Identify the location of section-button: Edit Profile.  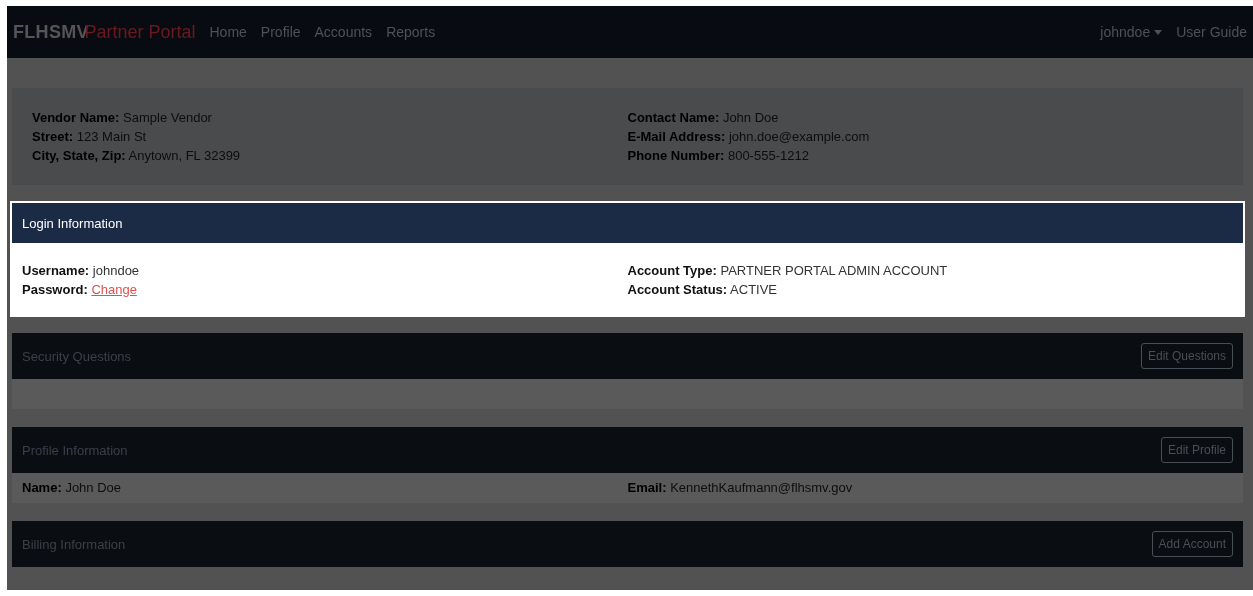
(1196, 450).